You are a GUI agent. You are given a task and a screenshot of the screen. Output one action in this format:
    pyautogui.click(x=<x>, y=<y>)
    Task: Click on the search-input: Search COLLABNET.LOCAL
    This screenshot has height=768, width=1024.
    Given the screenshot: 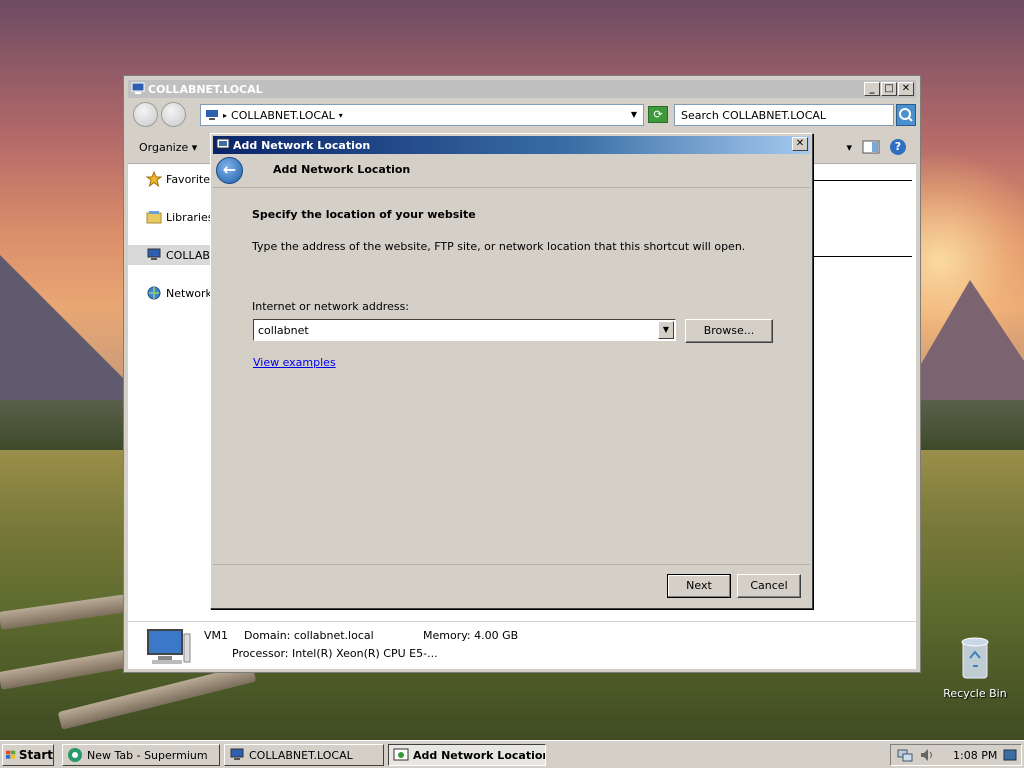 What is the action you would take?
    pyautogui.click(x=784, y=115)
    